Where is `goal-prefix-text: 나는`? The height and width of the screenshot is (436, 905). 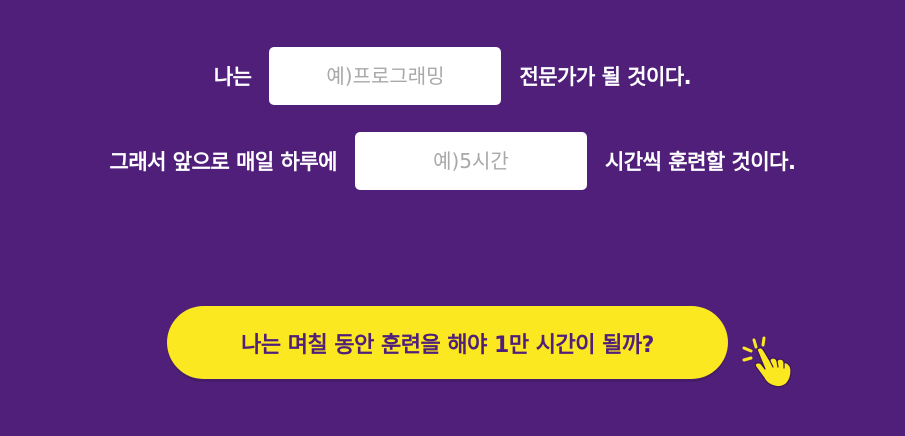 goal-prefix-text: 나는 is located at coordinates (232, 76).